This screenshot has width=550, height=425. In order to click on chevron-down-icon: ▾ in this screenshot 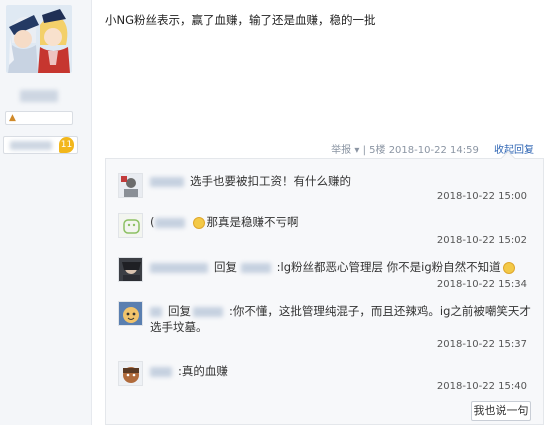, I will do `click(357, 150)`.